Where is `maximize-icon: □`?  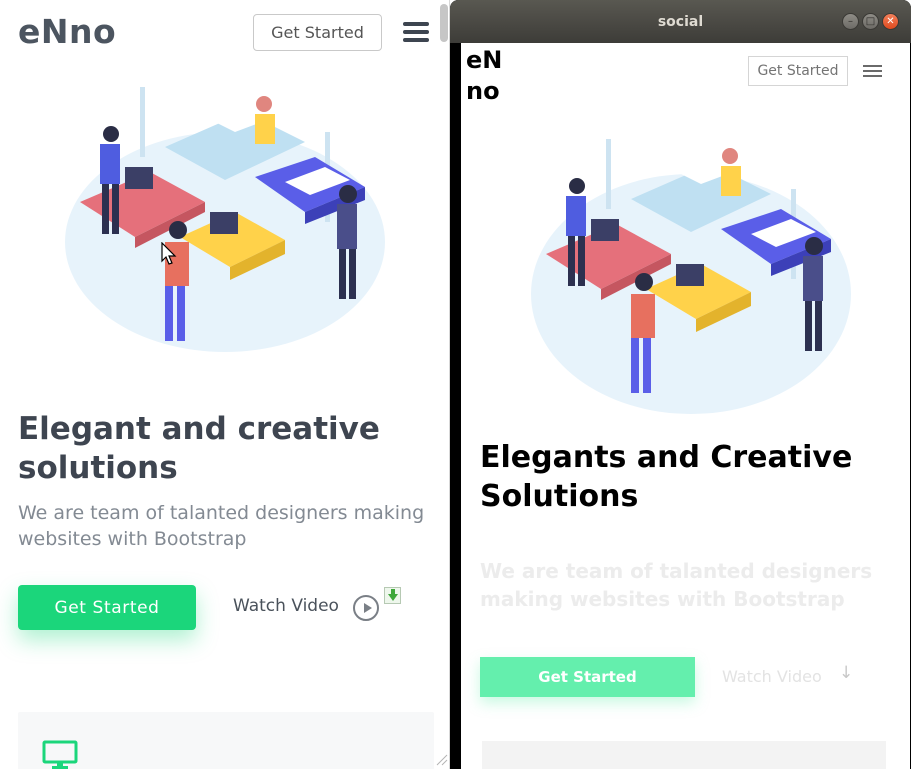 maximize-icon: □ is located at coordinates (870, 21).